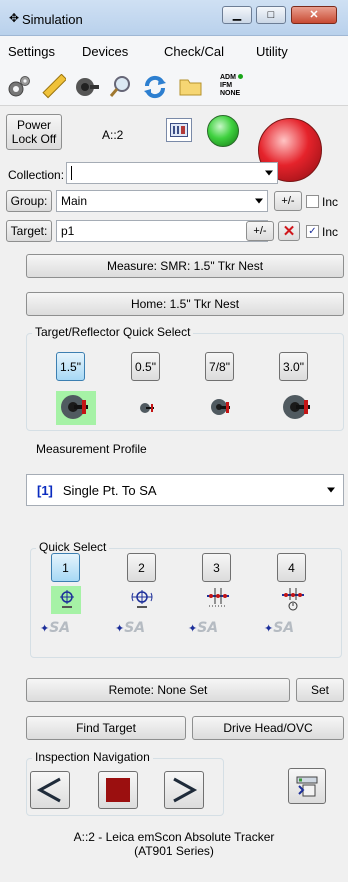 This screenshot has width=348, height=882. I want to click on instrument-panel-button, so click(179, 130).